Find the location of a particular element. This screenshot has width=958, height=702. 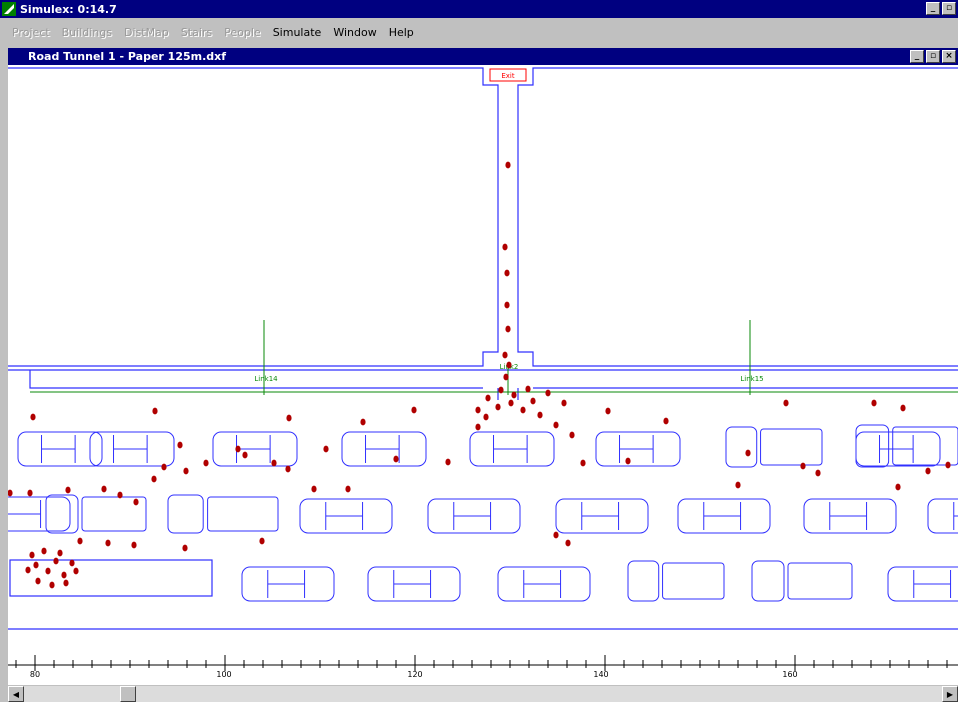

ruler-label: 80 is located at coordinates (35, 674).